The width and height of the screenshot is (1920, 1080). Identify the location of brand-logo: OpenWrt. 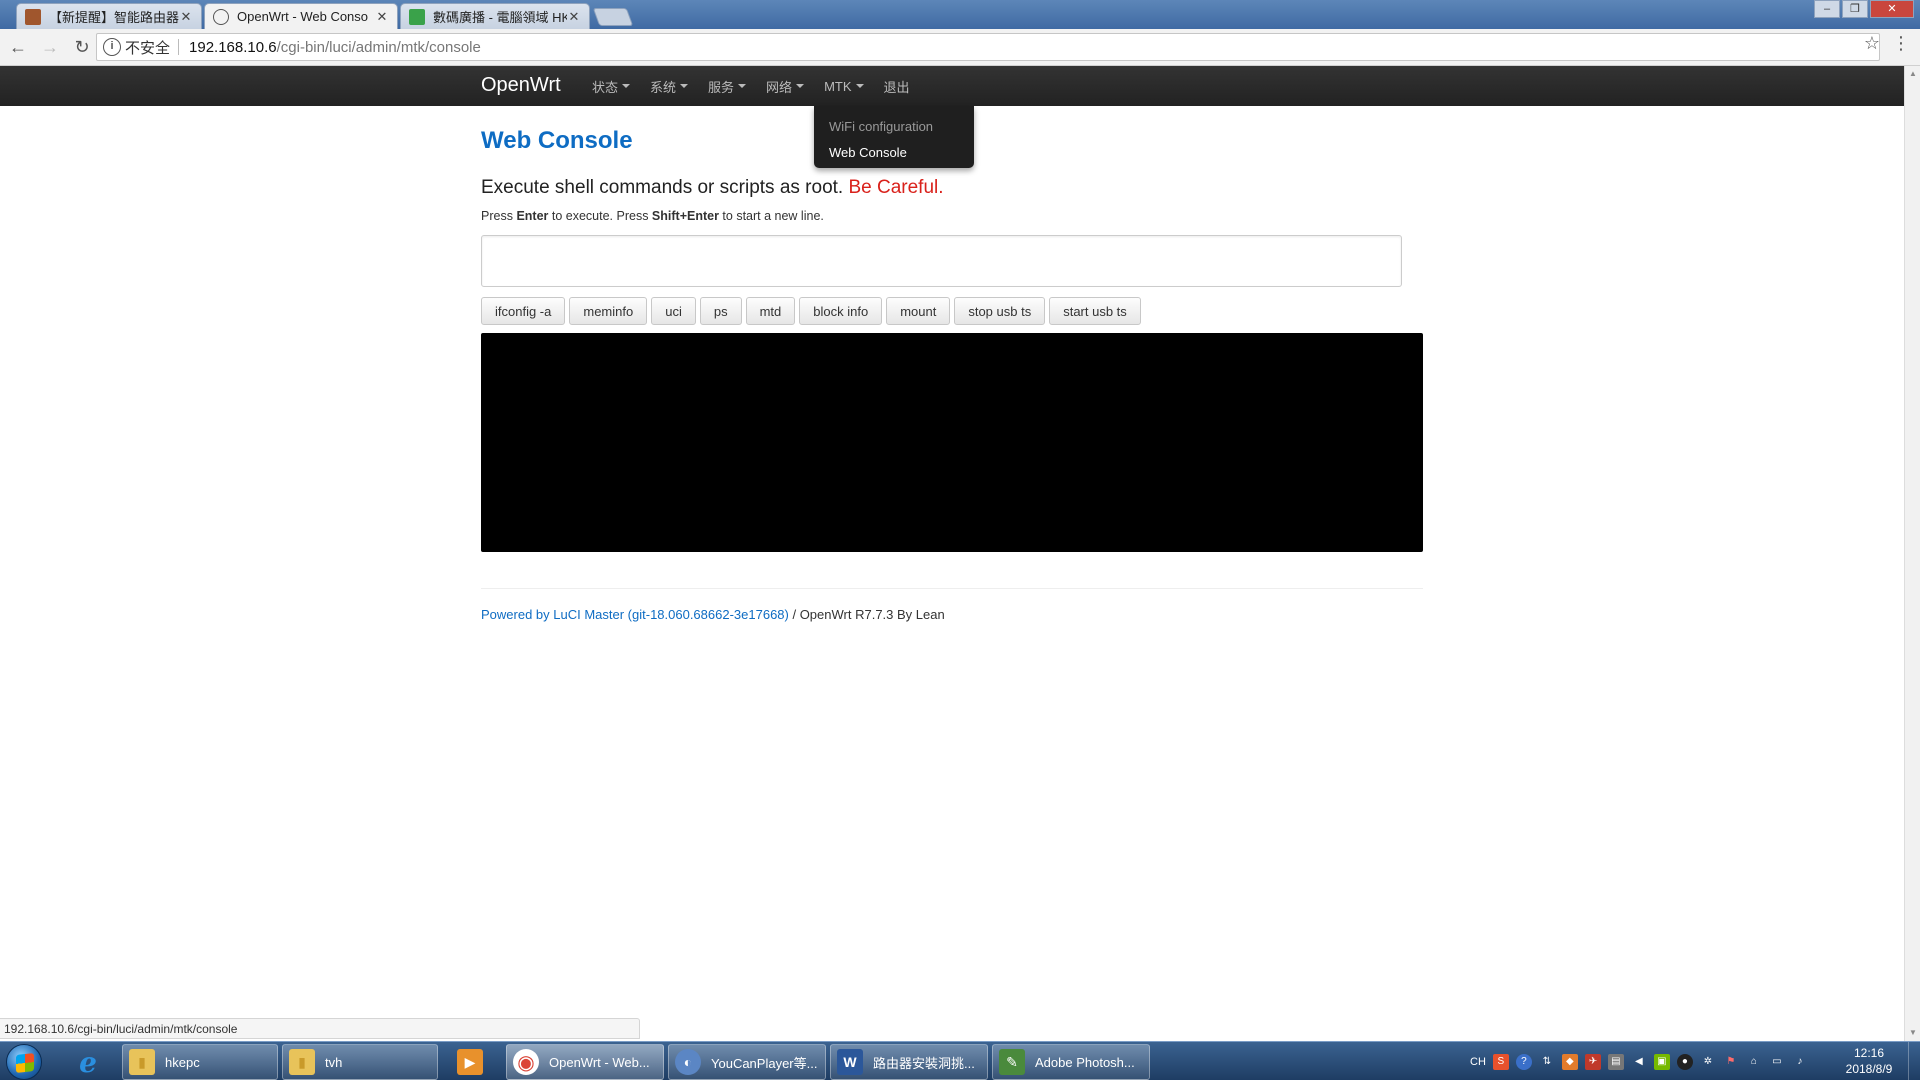
(521, 85).